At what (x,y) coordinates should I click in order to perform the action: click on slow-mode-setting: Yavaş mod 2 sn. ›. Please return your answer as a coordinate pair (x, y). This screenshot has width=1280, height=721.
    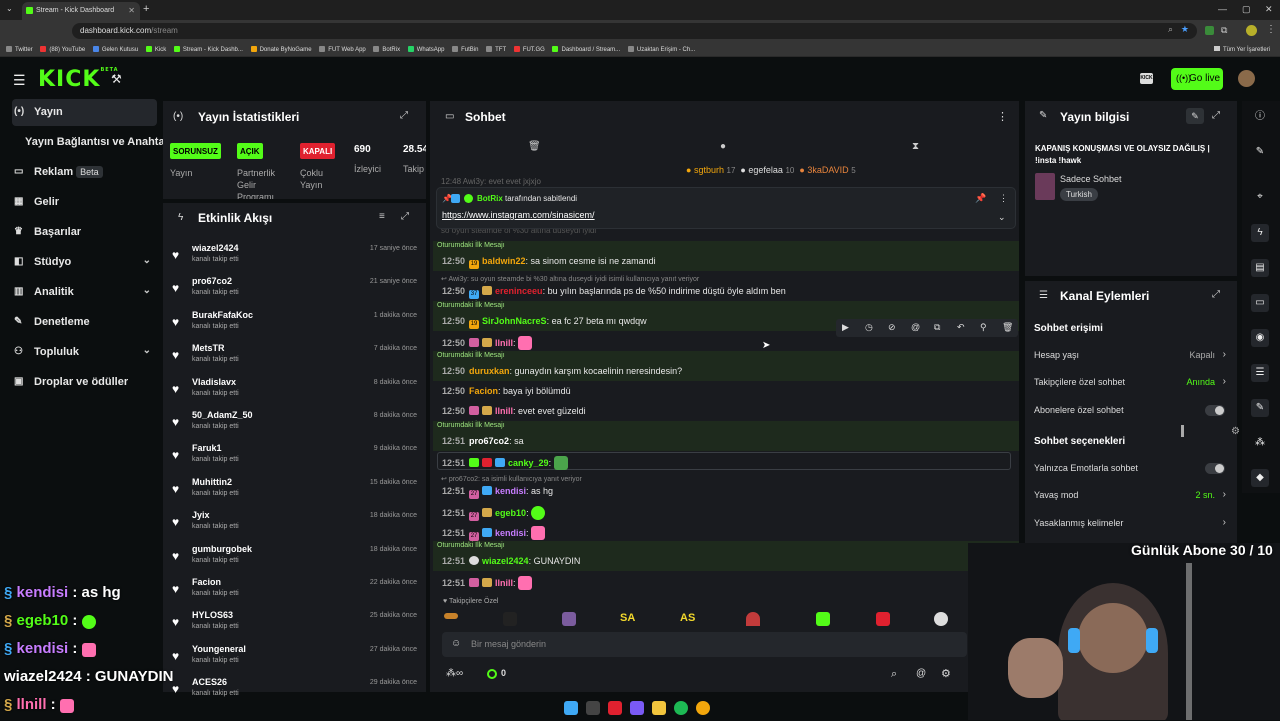
    Looking at the image, I should click on (1131, 499).